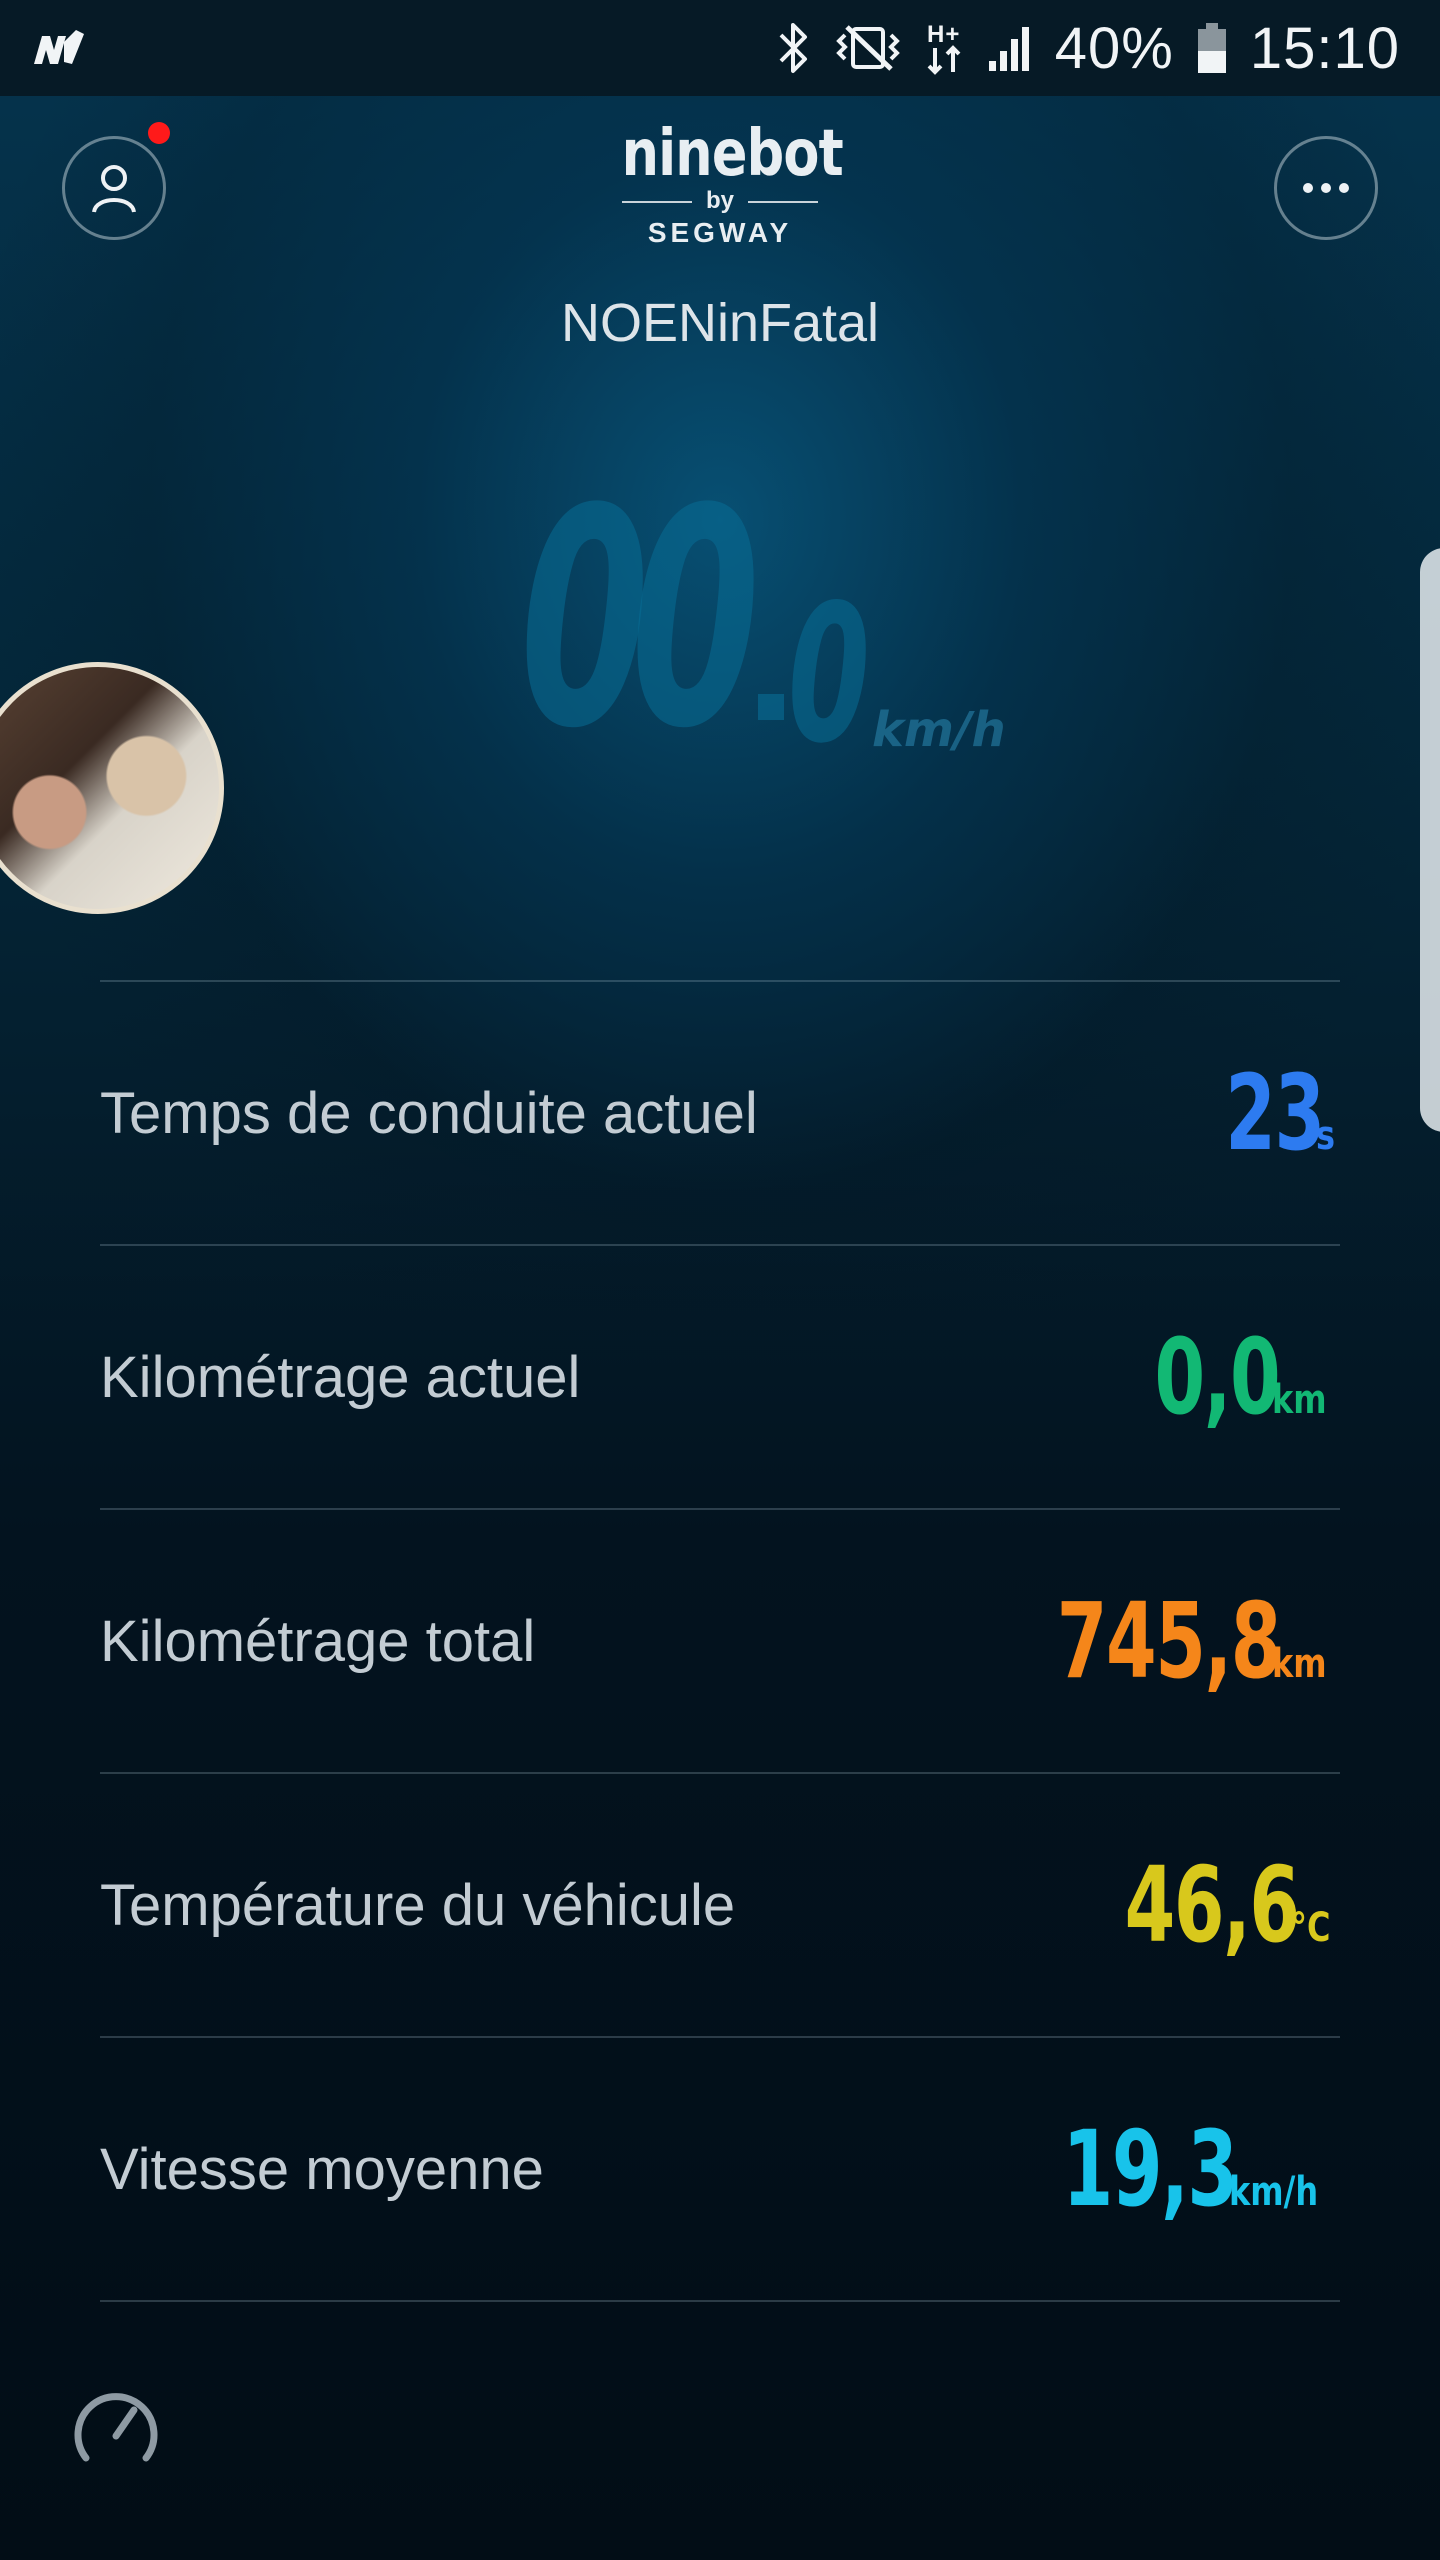 This screenshot has width=1440, height=2560. I want to click on svg-text: H+, so click(943, 34).